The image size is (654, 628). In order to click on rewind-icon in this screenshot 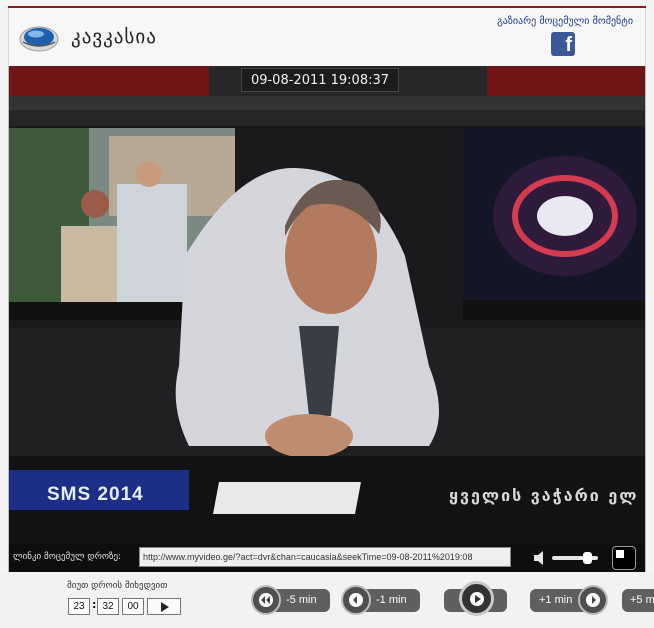, I will do `click(356, 600)`.